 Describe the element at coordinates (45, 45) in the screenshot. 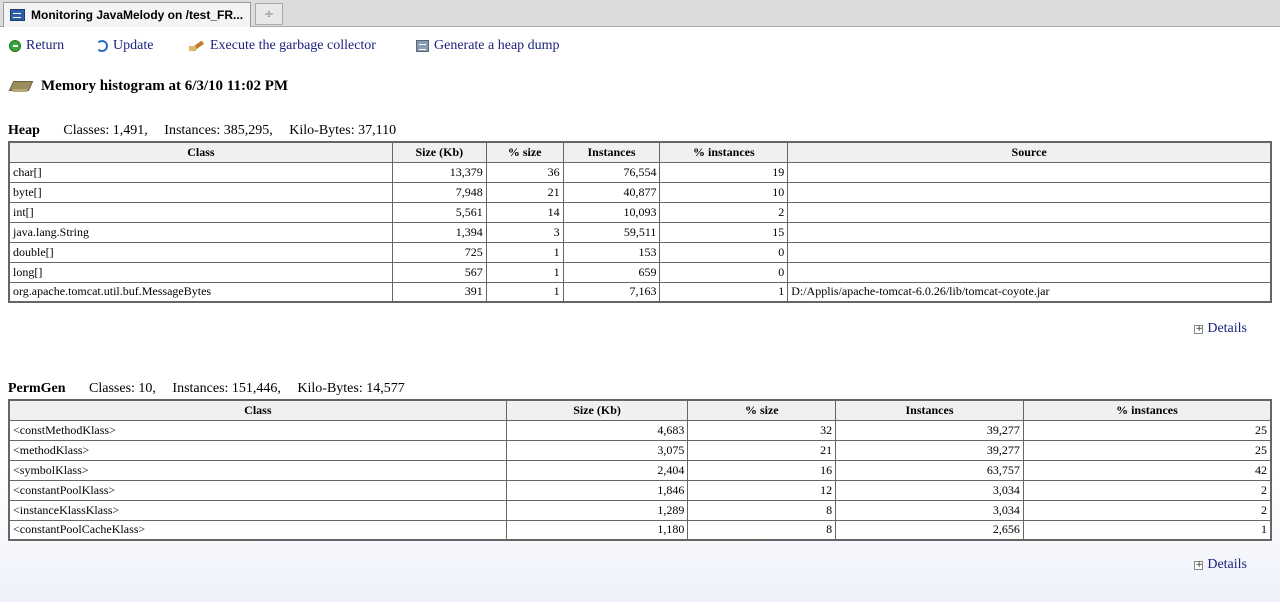

I see `return-label: Return` at that location.